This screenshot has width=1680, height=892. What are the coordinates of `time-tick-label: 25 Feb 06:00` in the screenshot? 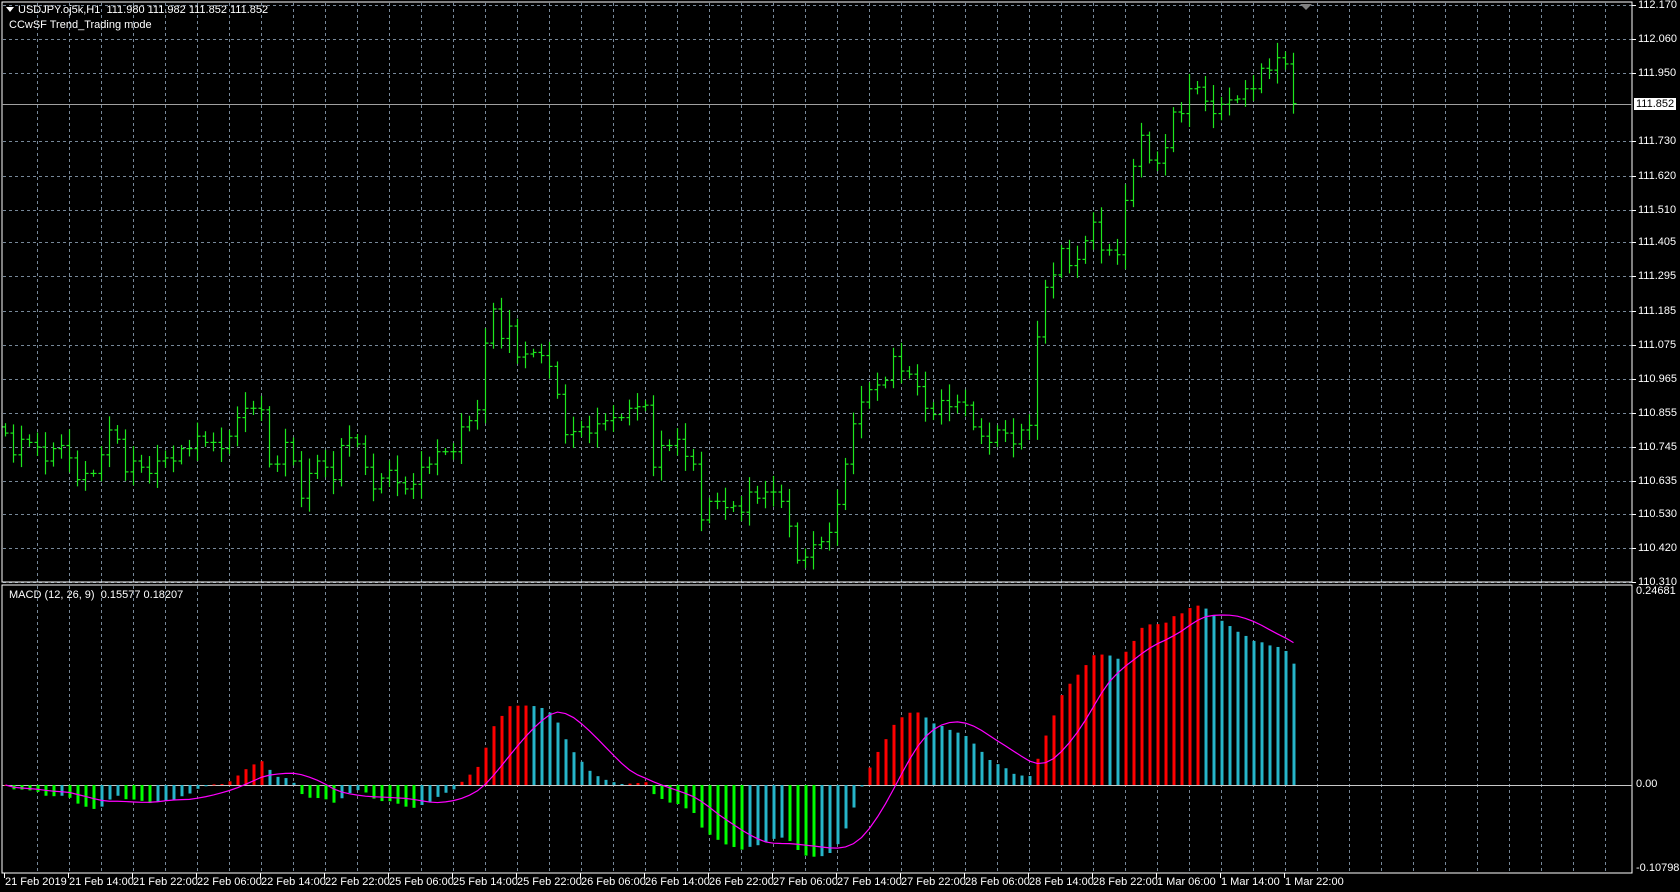 It's located at (421, 882).